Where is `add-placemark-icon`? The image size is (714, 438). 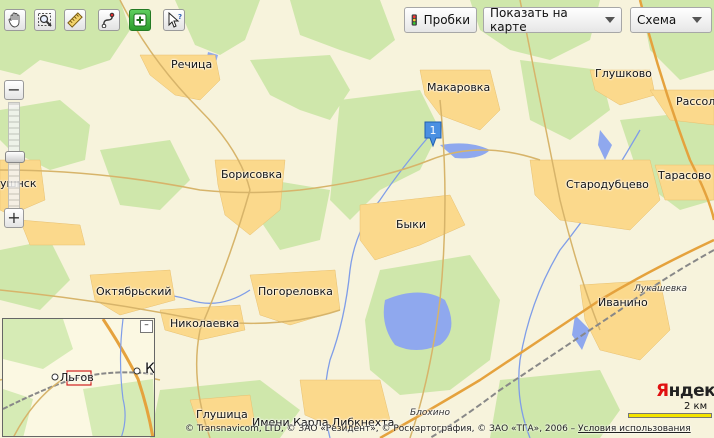 add-placemark-icon is located at coordinates (140, 20).